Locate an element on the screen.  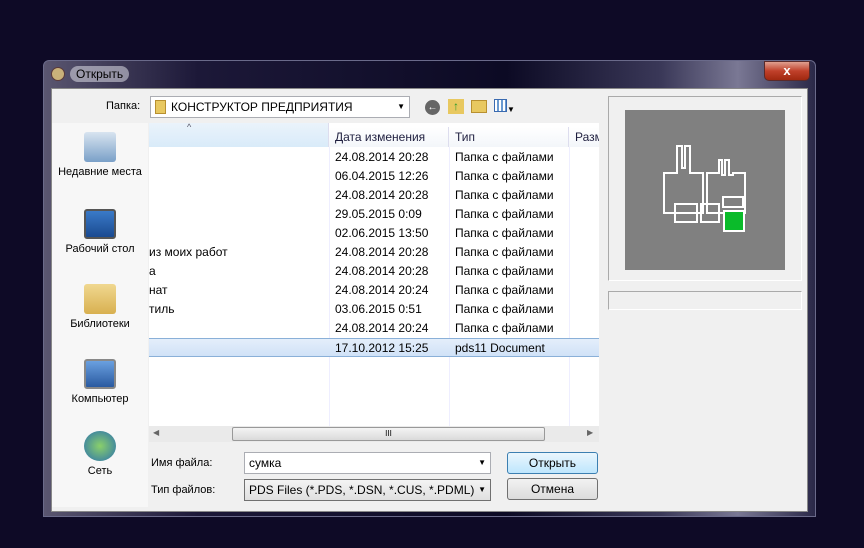
file-row: 06.04.2015 12:26 Папка с файлами is located at coordinates (374, 176).